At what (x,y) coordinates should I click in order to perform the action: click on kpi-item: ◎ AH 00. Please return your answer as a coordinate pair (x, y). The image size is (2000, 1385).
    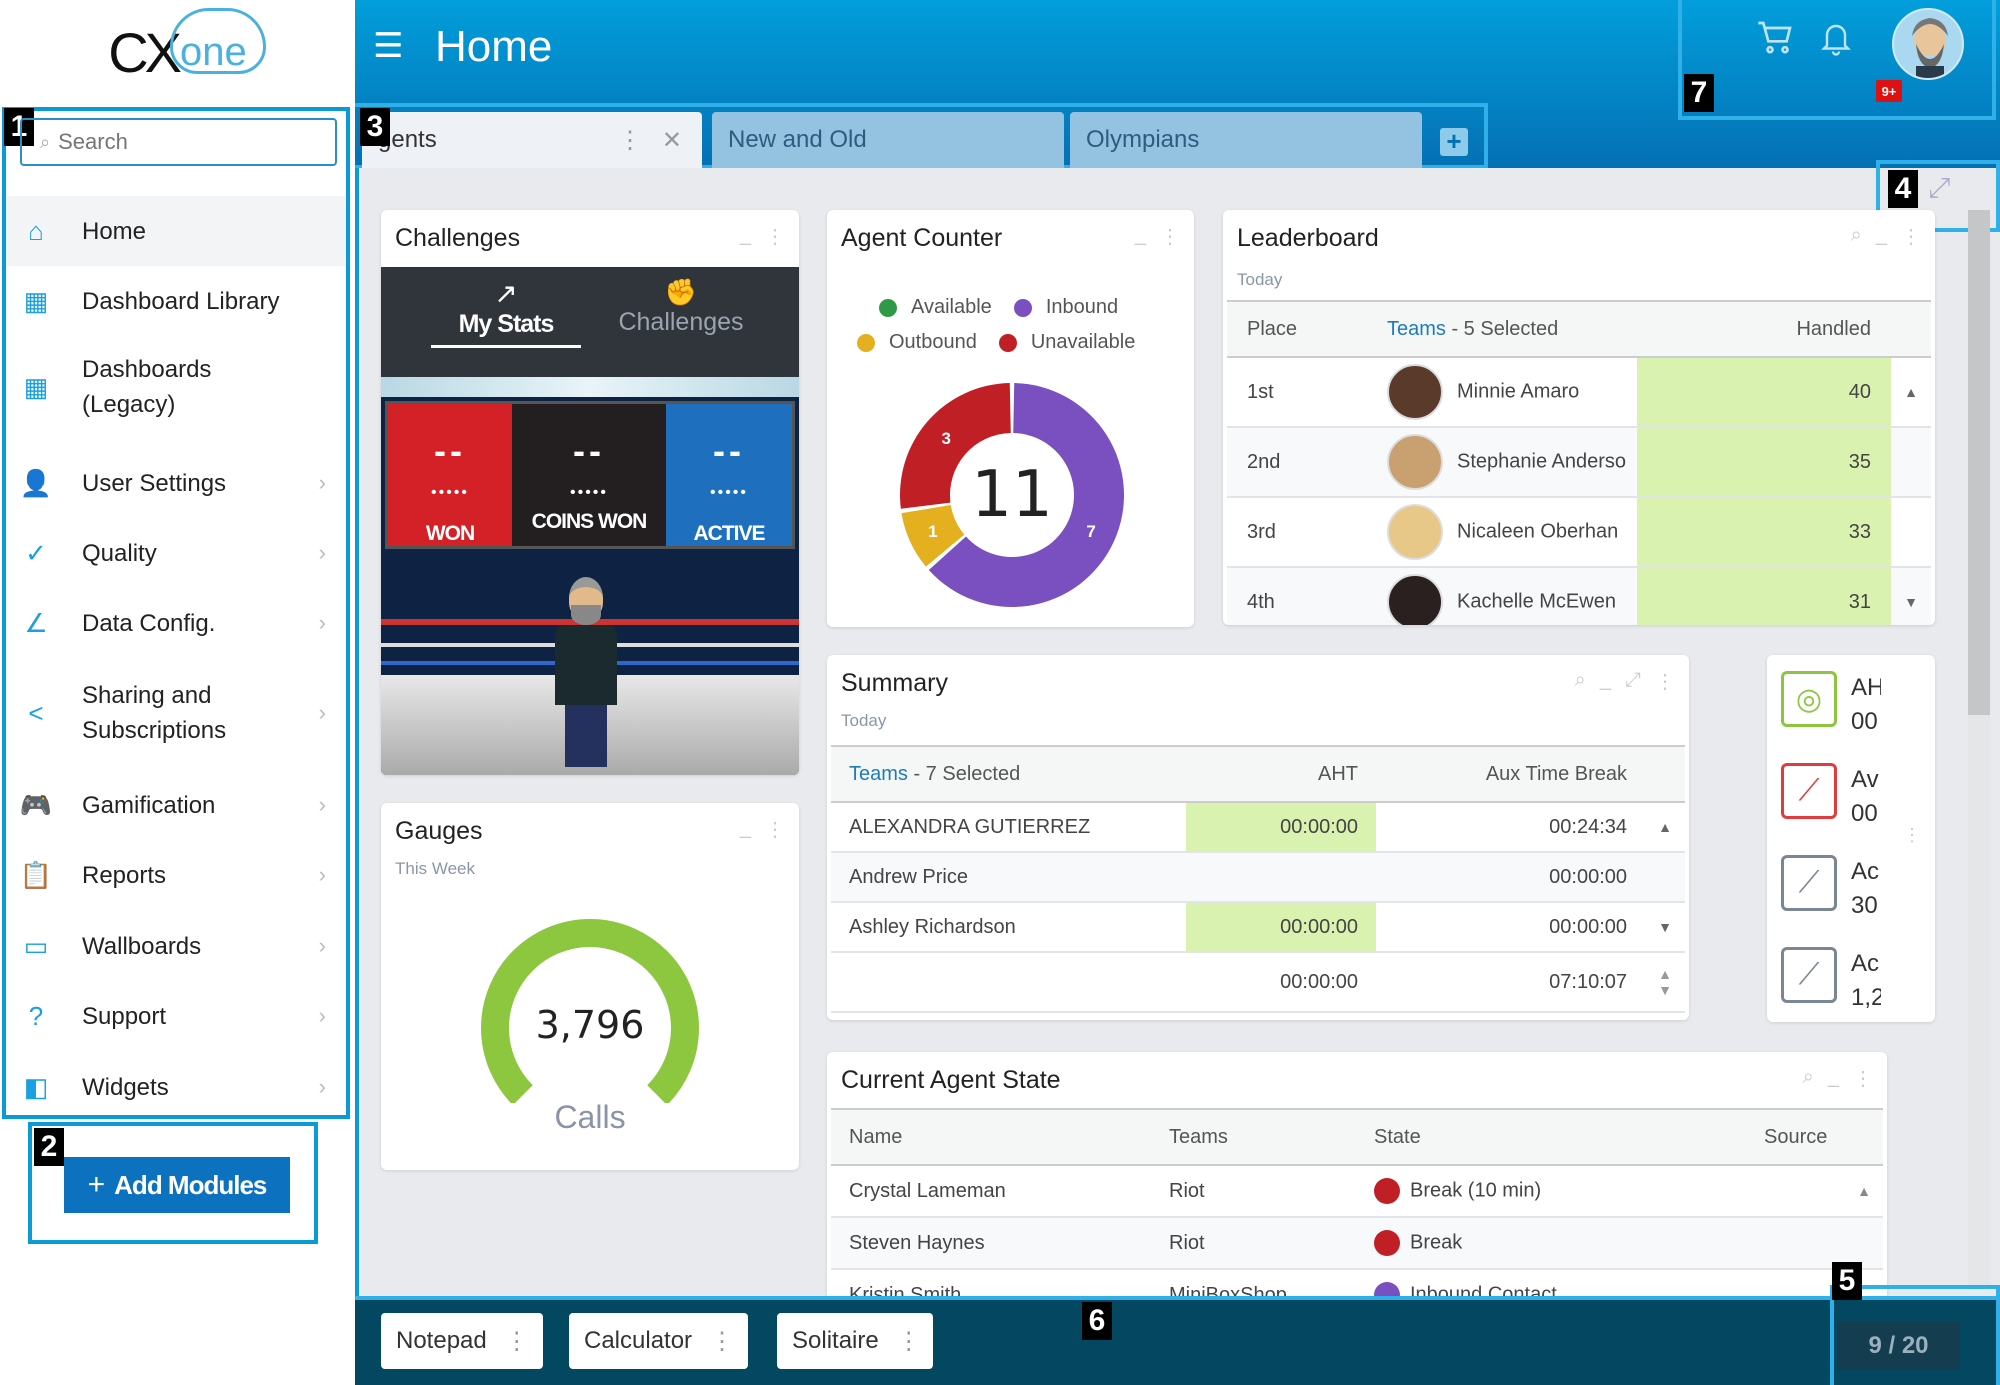
    Looking at the image, I should click on (1831, 705).